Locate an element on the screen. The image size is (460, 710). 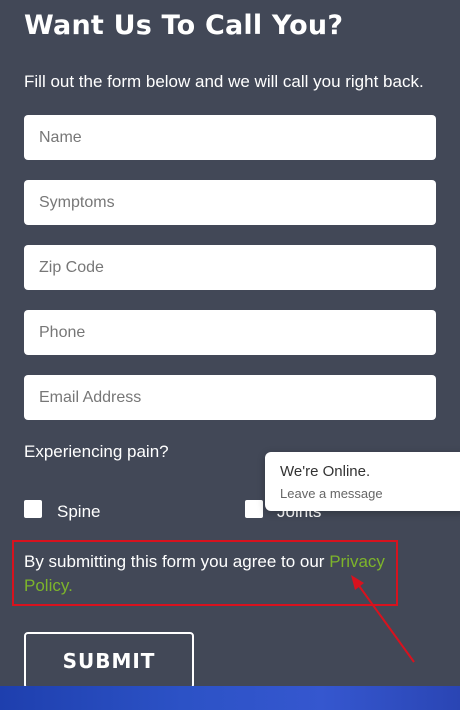
submit-button: SUBMIT is located at coordinates (109, 660).